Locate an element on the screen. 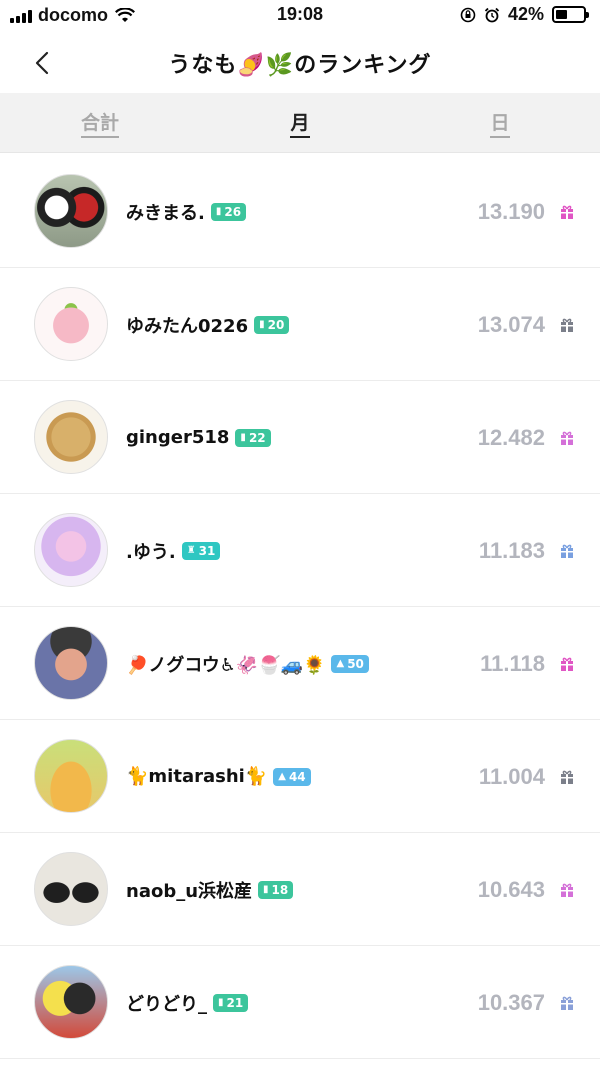  level-value: 18 is located at coordinates (280, 889).